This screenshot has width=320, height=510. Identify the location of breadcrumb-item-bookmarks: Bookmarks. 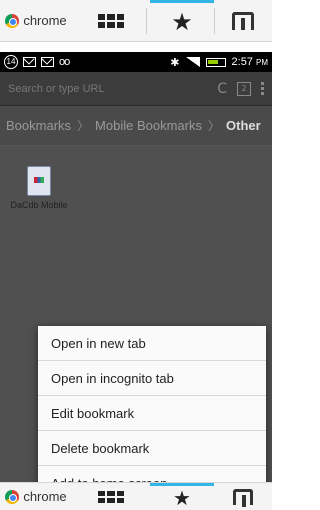
(38, 125).